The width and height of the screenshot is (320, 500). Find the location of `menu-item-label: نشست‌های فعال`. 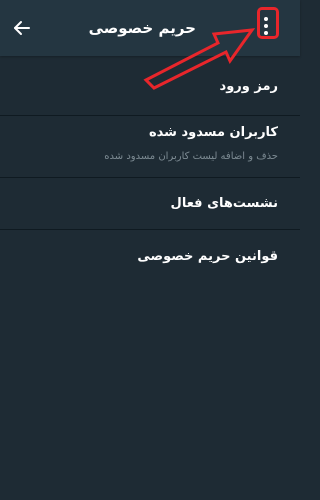

menu-item-label: نشست‌های فعال is located at coordinates (224, 203).